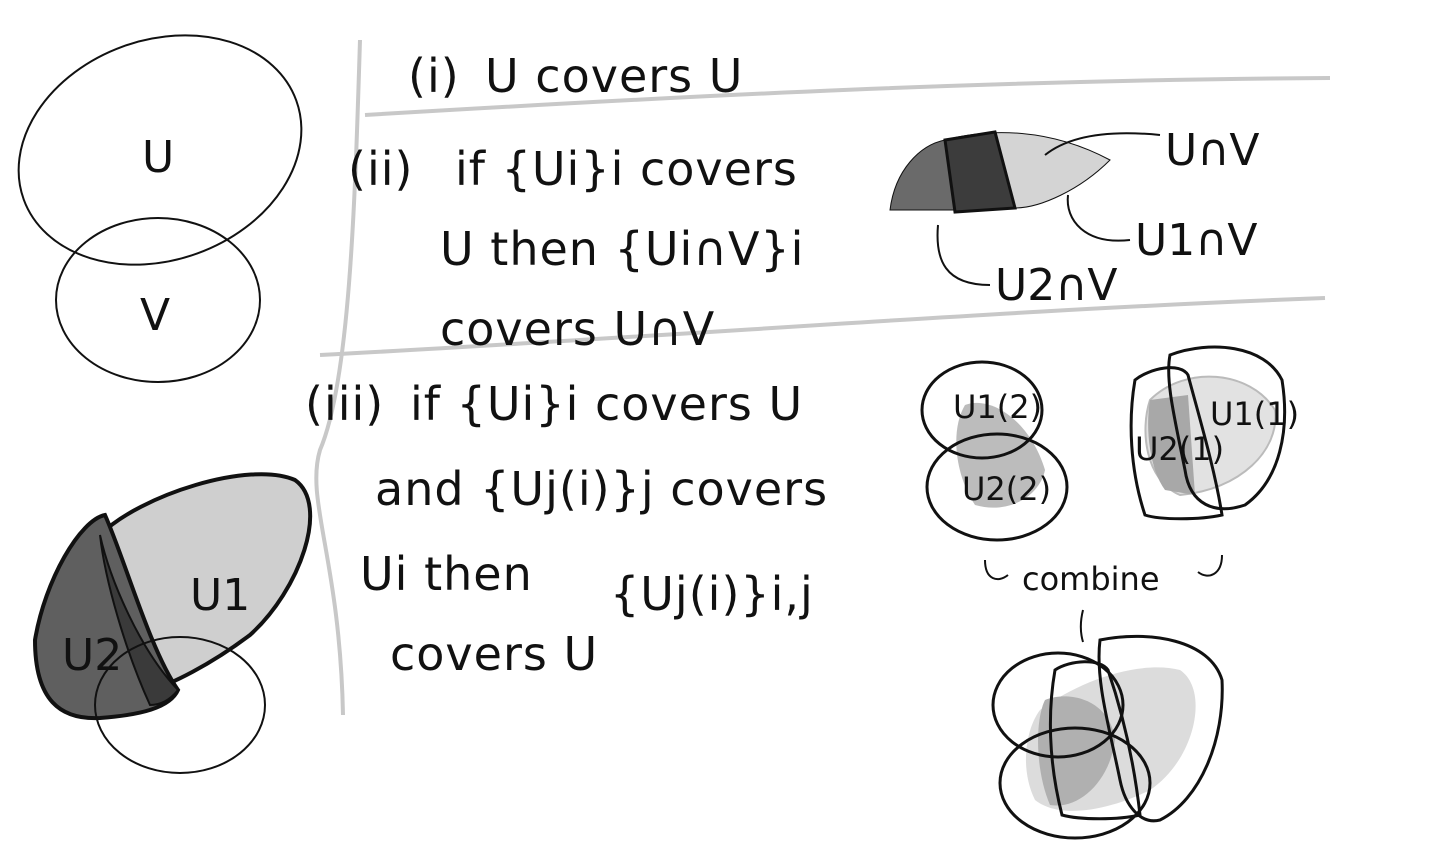  What do you see at coordinates (1006, 489) in the screenshot?
I see `u2-2-label: U2(2)` at bounding box center [1006, 489].